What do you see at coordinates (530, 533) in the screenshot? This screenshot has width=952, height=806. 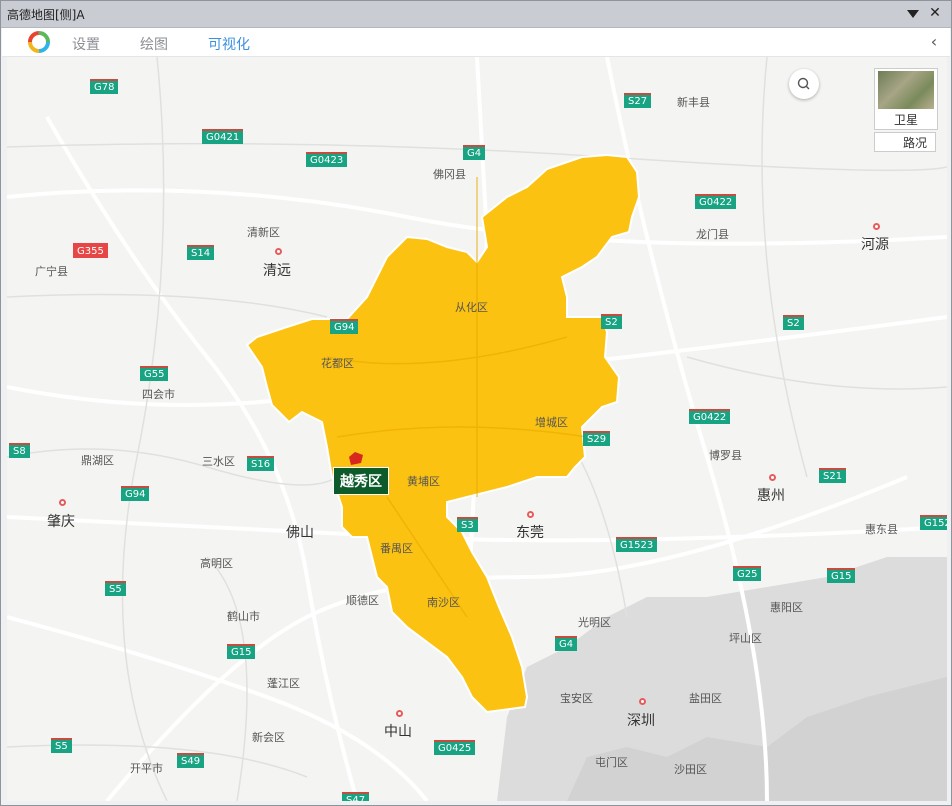 I see `city-label: 东莞` at bounding box center [530, 533].